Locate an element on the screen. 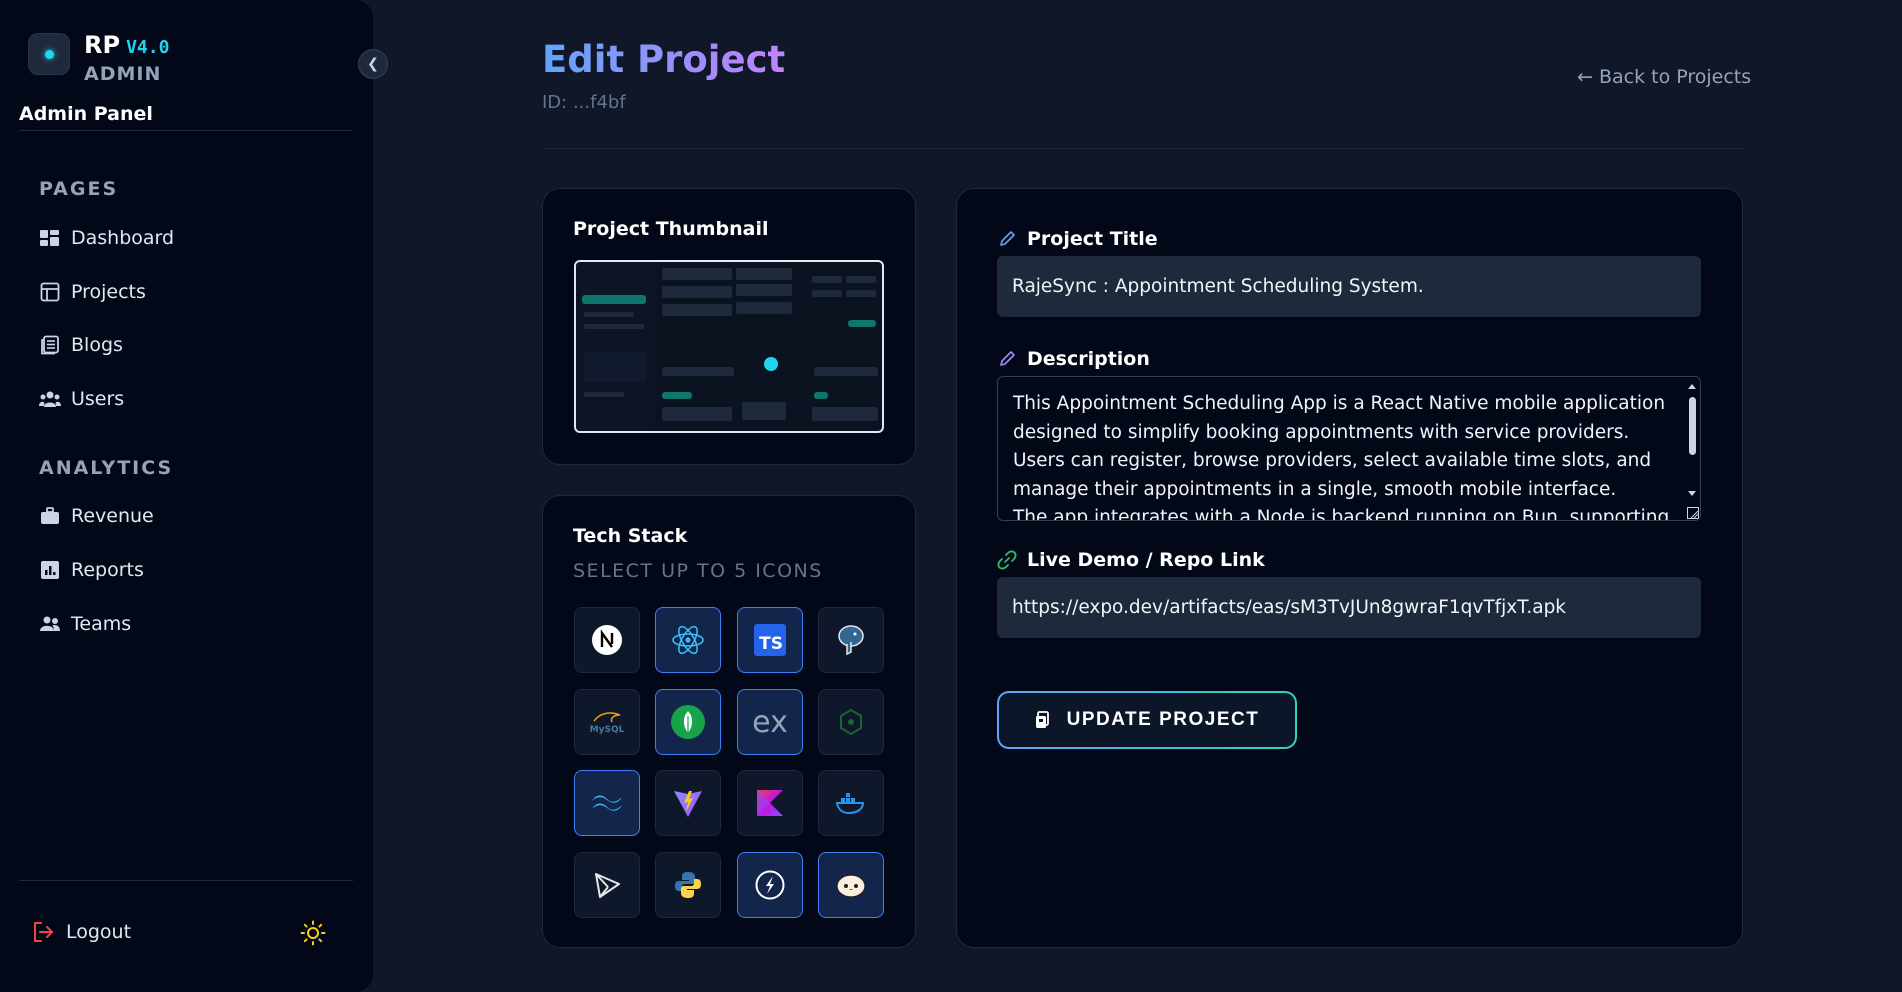 The image size is (1902, 992). sidebar-item-teams: Teams is located at coordinates (85, 624).